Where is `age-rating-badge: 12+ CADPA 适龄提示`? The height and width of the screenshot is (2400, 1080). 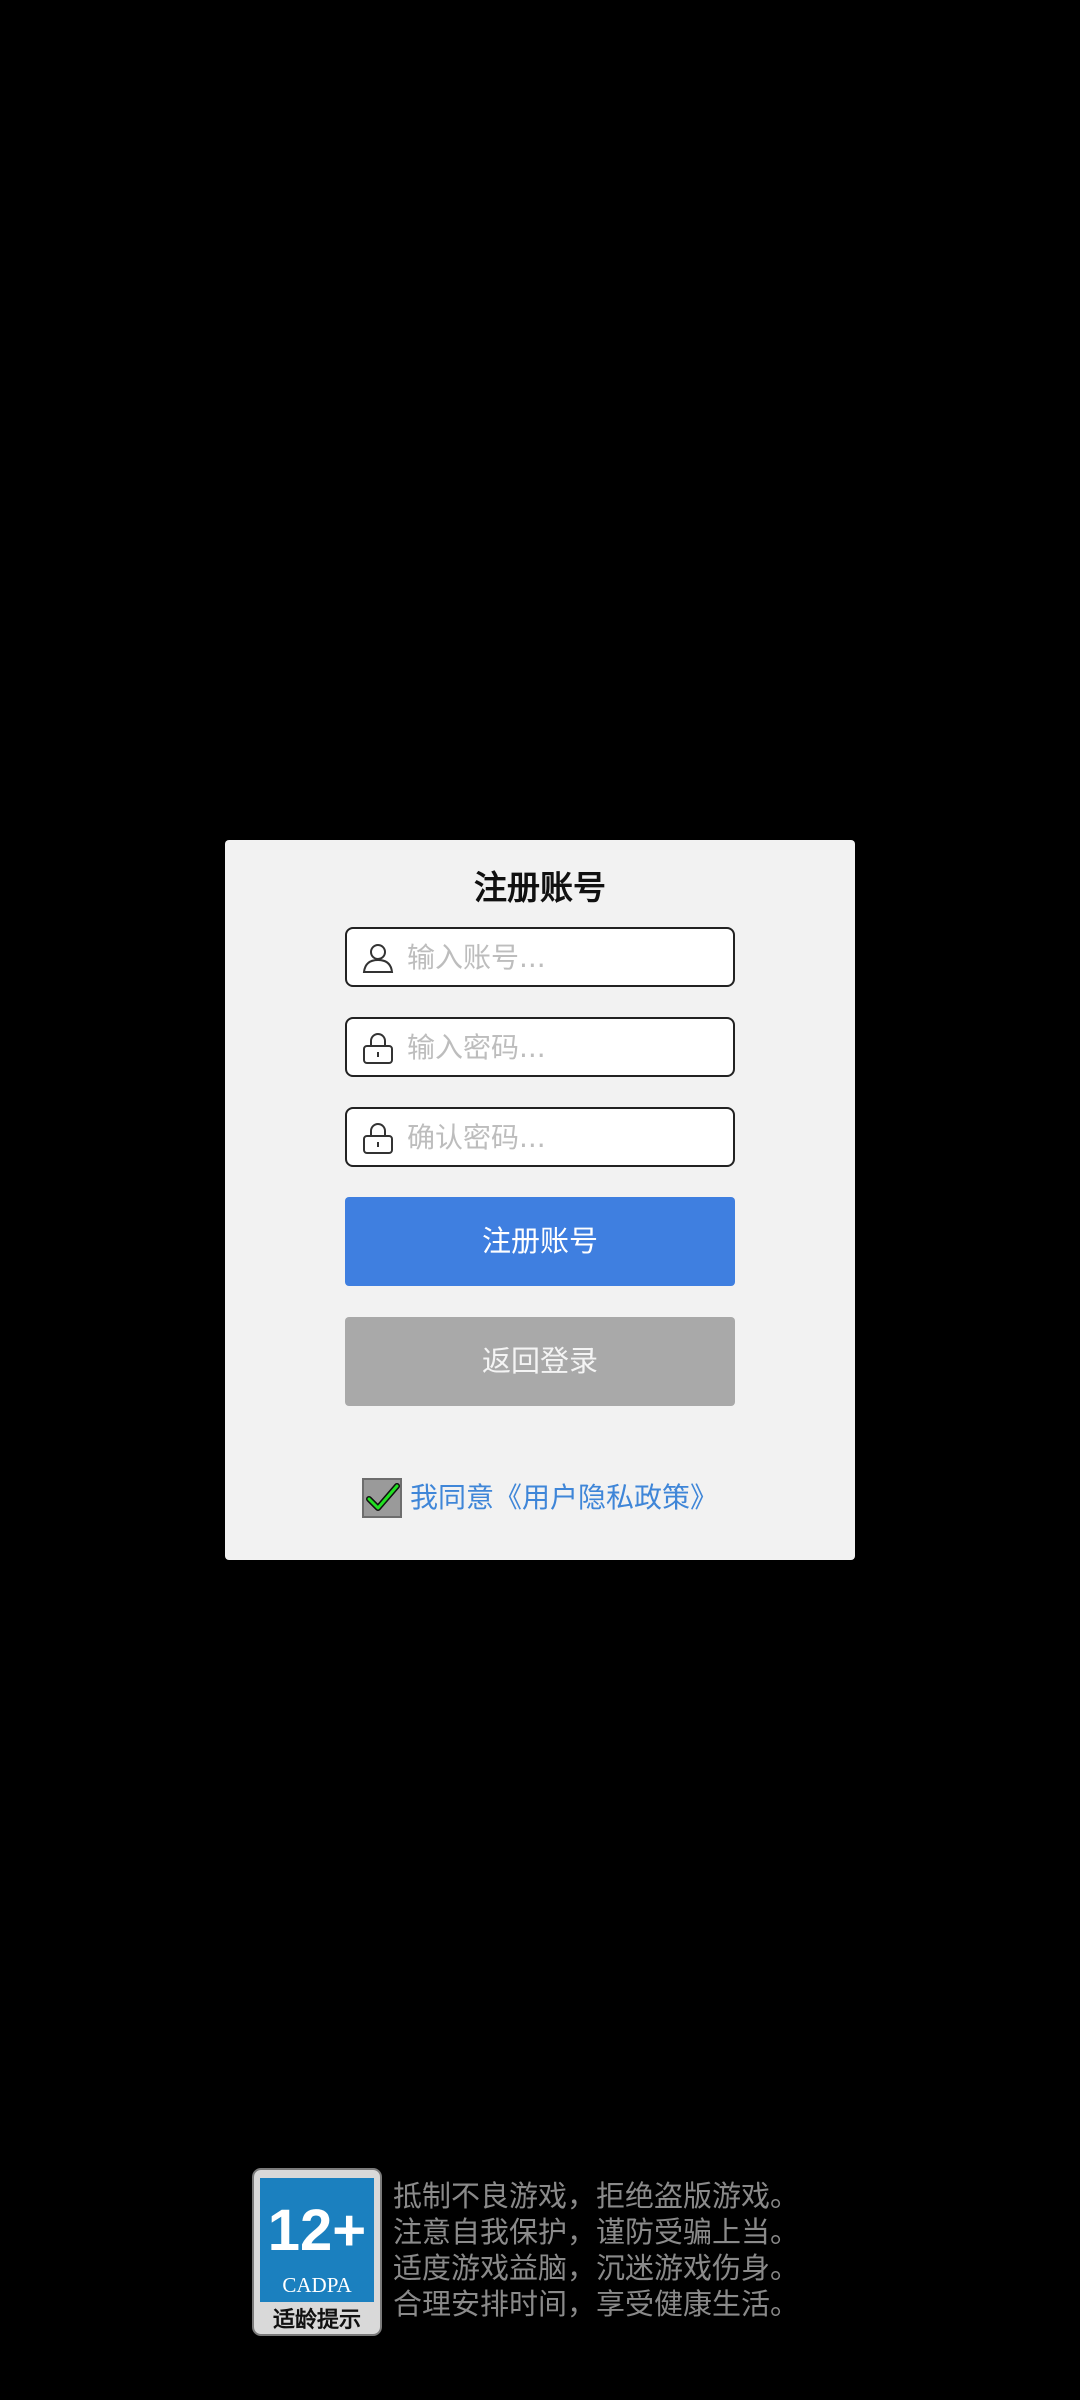 age-rating-badge: 12+ CADPA 适龄提示 is located at coordinates (317, 2252).